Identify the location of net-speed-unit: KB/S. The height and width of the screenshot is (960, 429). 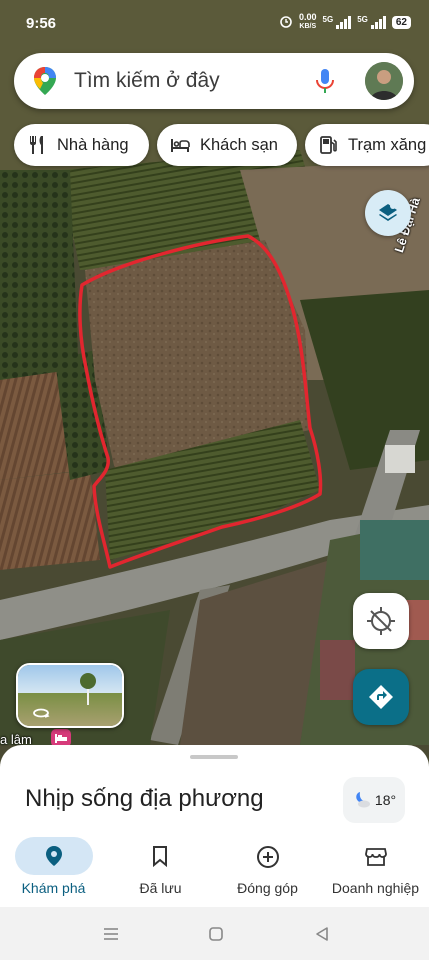
(308, 26).